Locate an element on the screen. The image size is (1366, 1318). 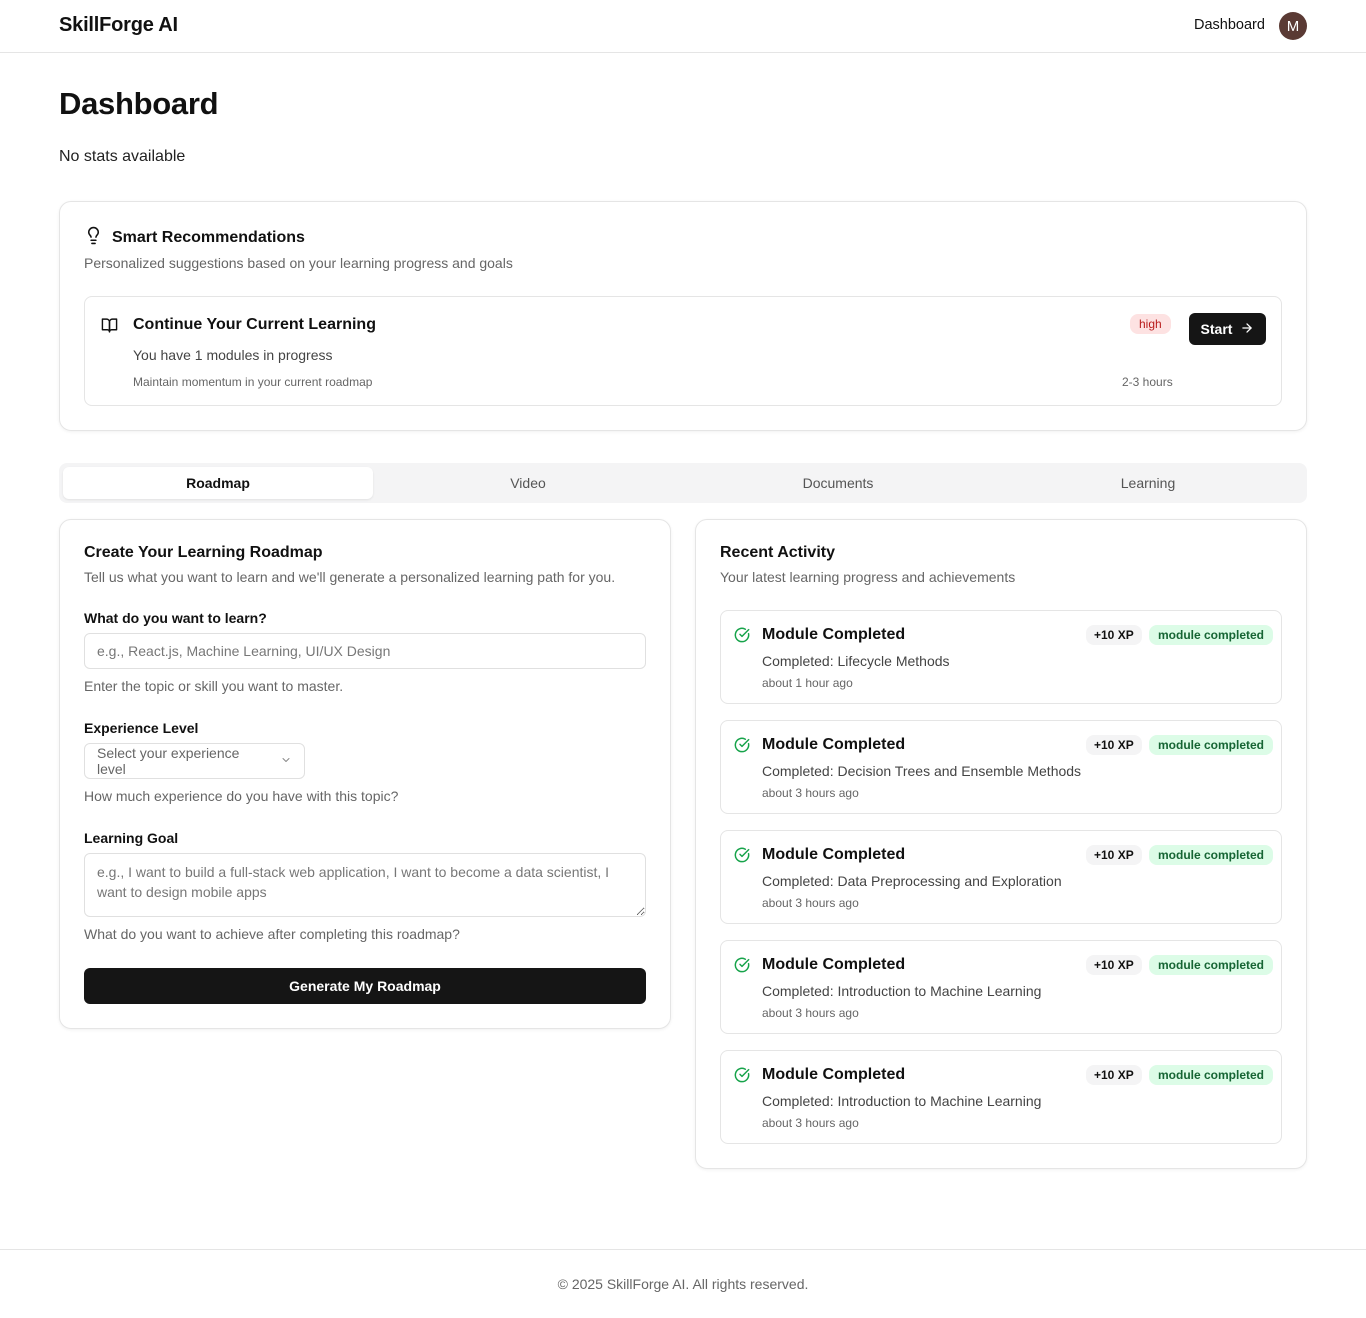
recommendation-duration: 2-3 hours is located at coordinates (1147, 382).